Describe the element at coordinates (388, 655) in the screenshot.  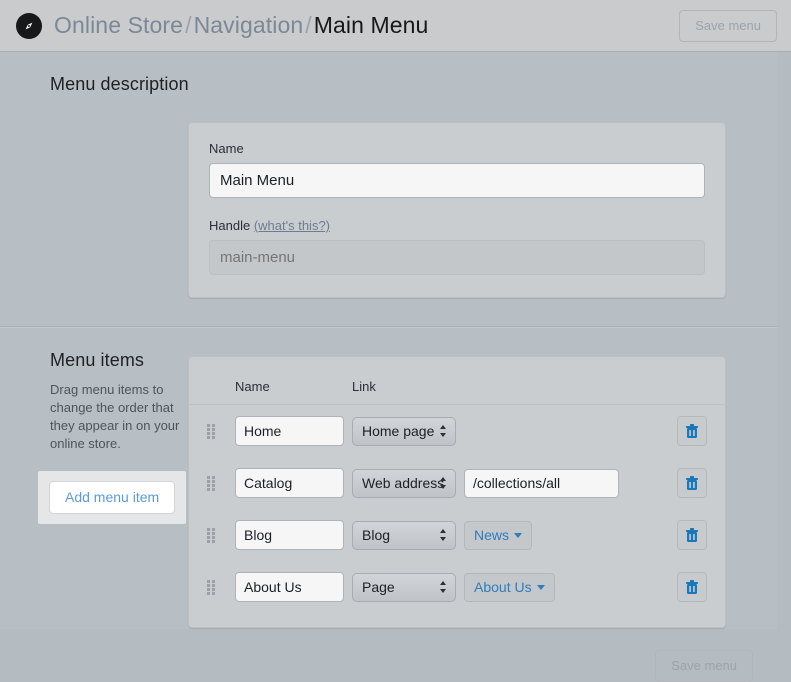
I see `page-footer: Save menu` at that location.